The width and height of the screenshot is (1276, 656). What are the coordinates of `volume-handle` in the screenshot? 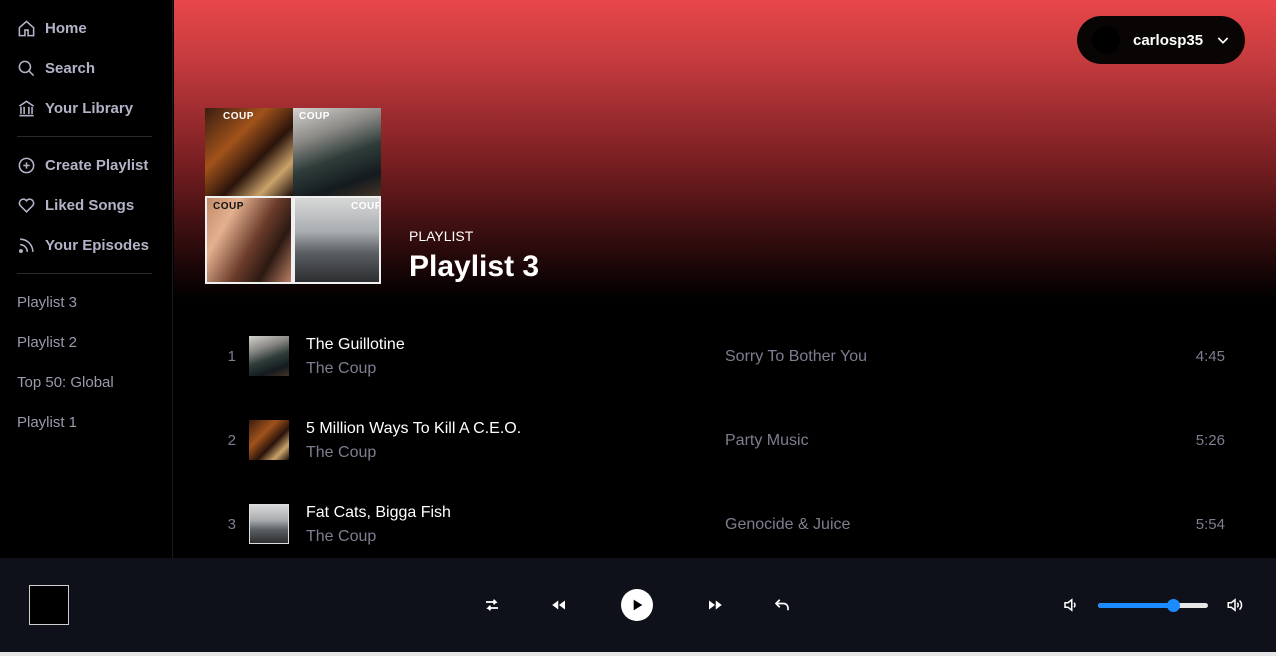 It's located at (1173, 605).